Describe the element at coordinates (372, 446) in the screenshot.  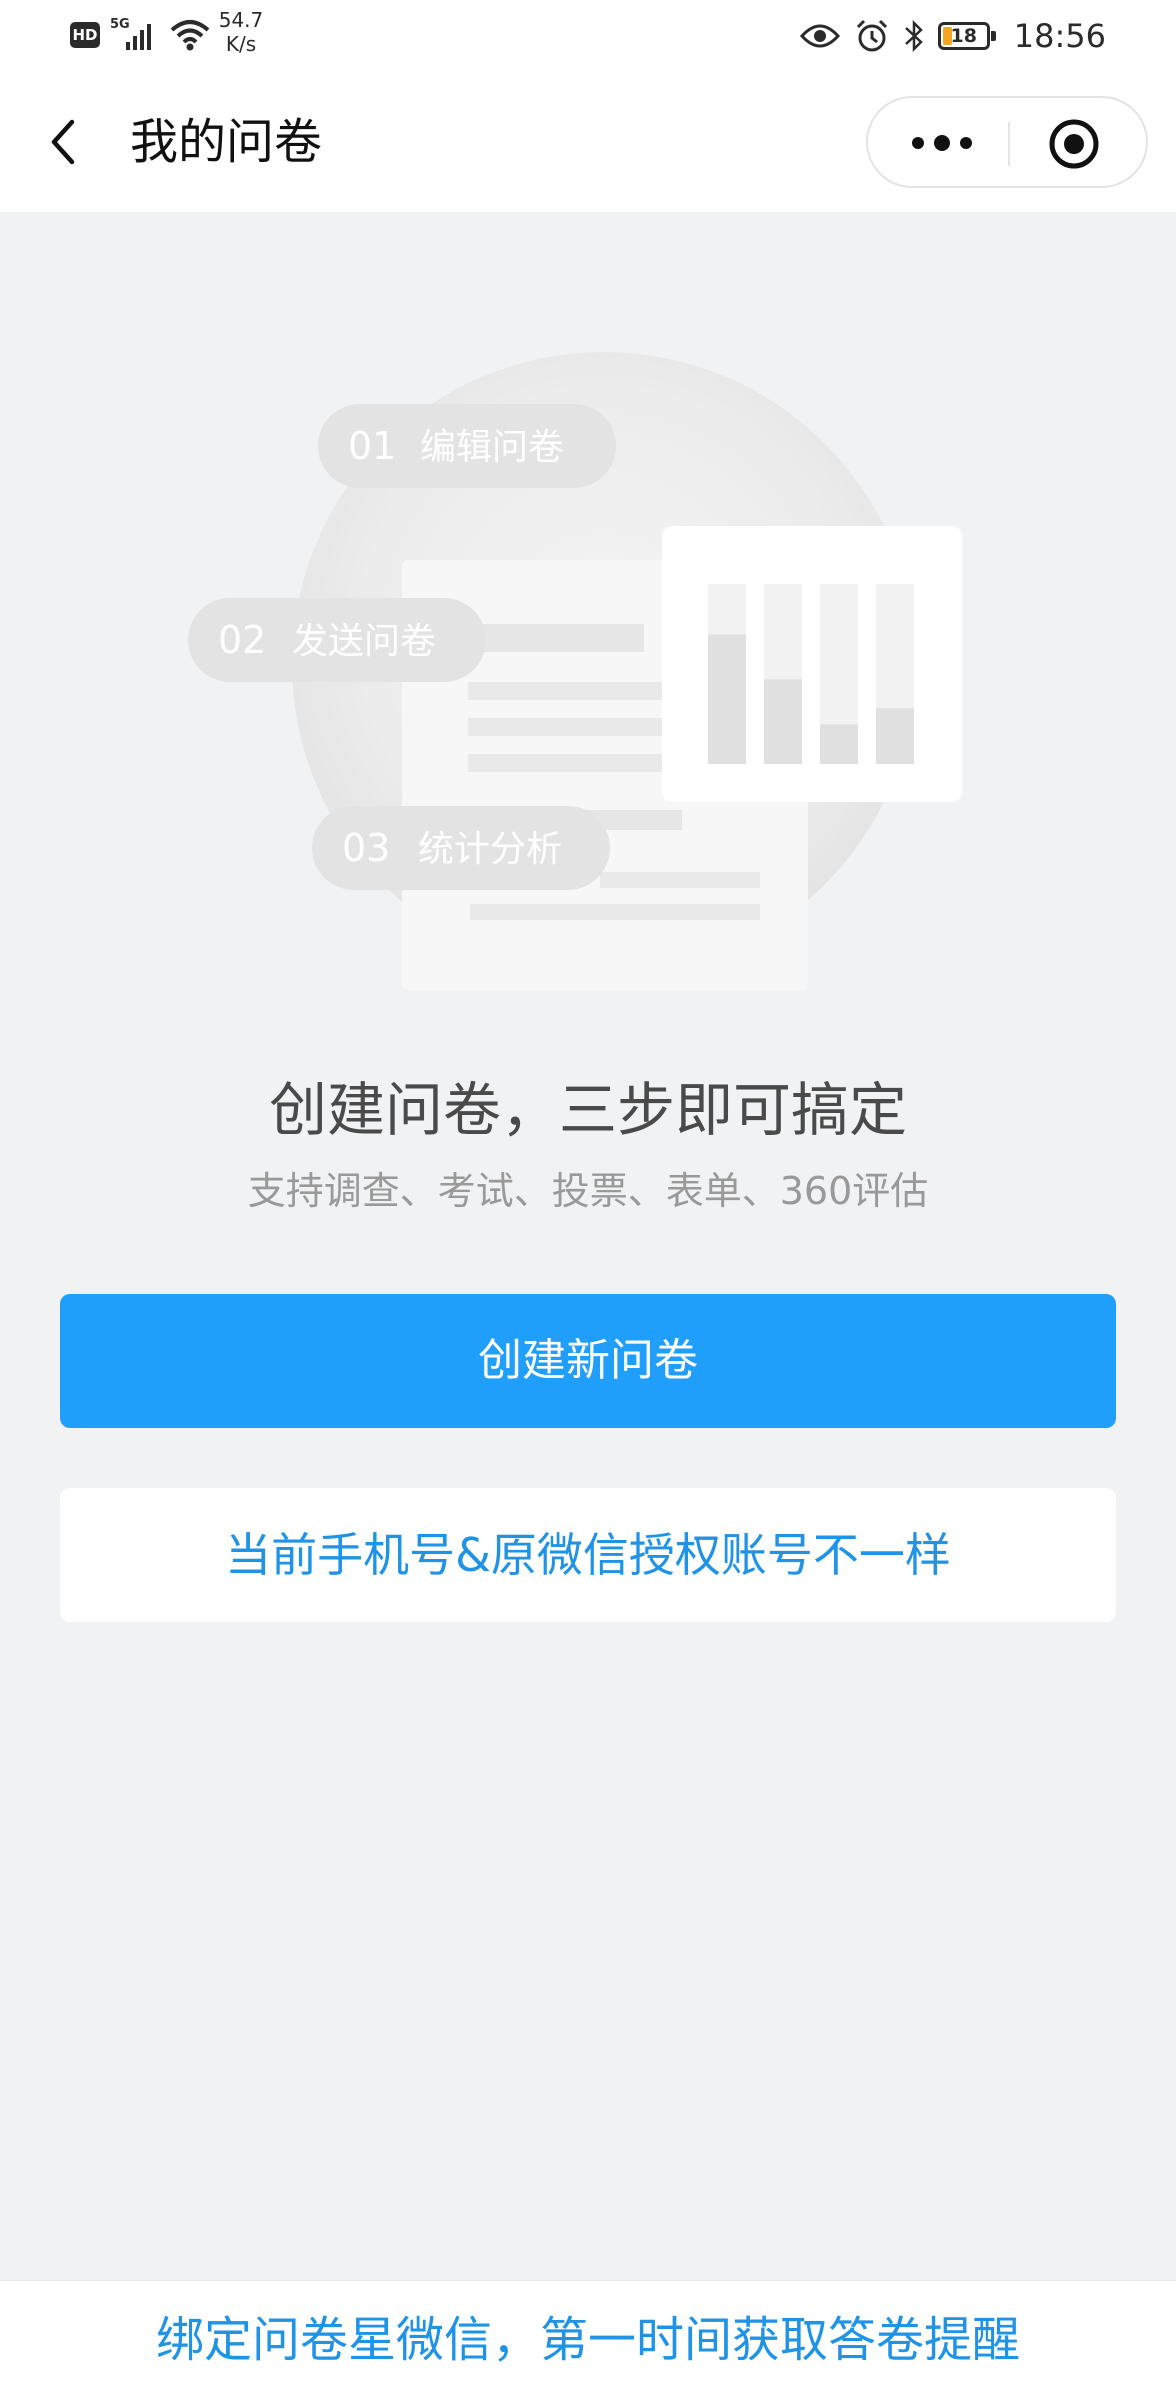
I see `step-1-number: 01` at that location.